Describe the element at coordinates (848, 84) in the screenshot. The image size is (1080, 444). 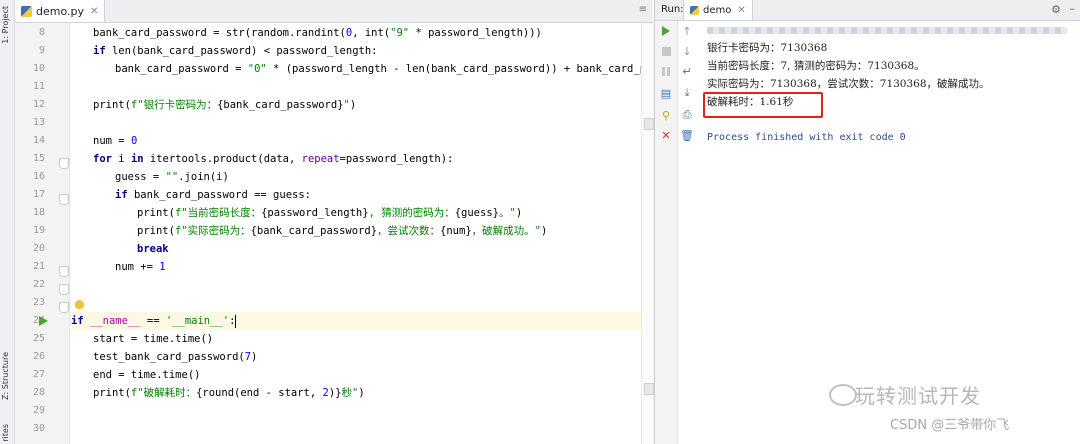
I see `console-line: 实际密码为：7130368，尝试次数：7130368，破解成功。` at that location.